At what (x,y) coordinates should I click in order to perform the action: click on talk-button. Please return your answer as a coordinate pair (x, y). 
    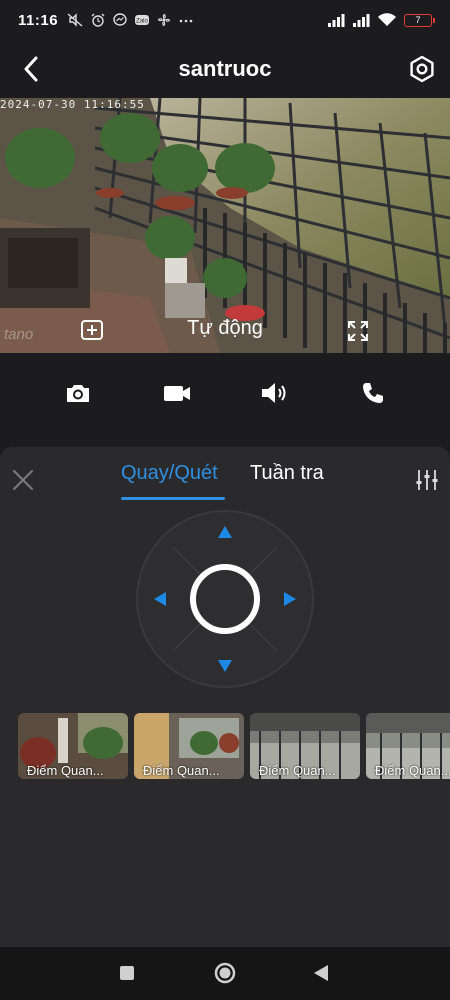
    Looking at the image, I should click on (373, 393).